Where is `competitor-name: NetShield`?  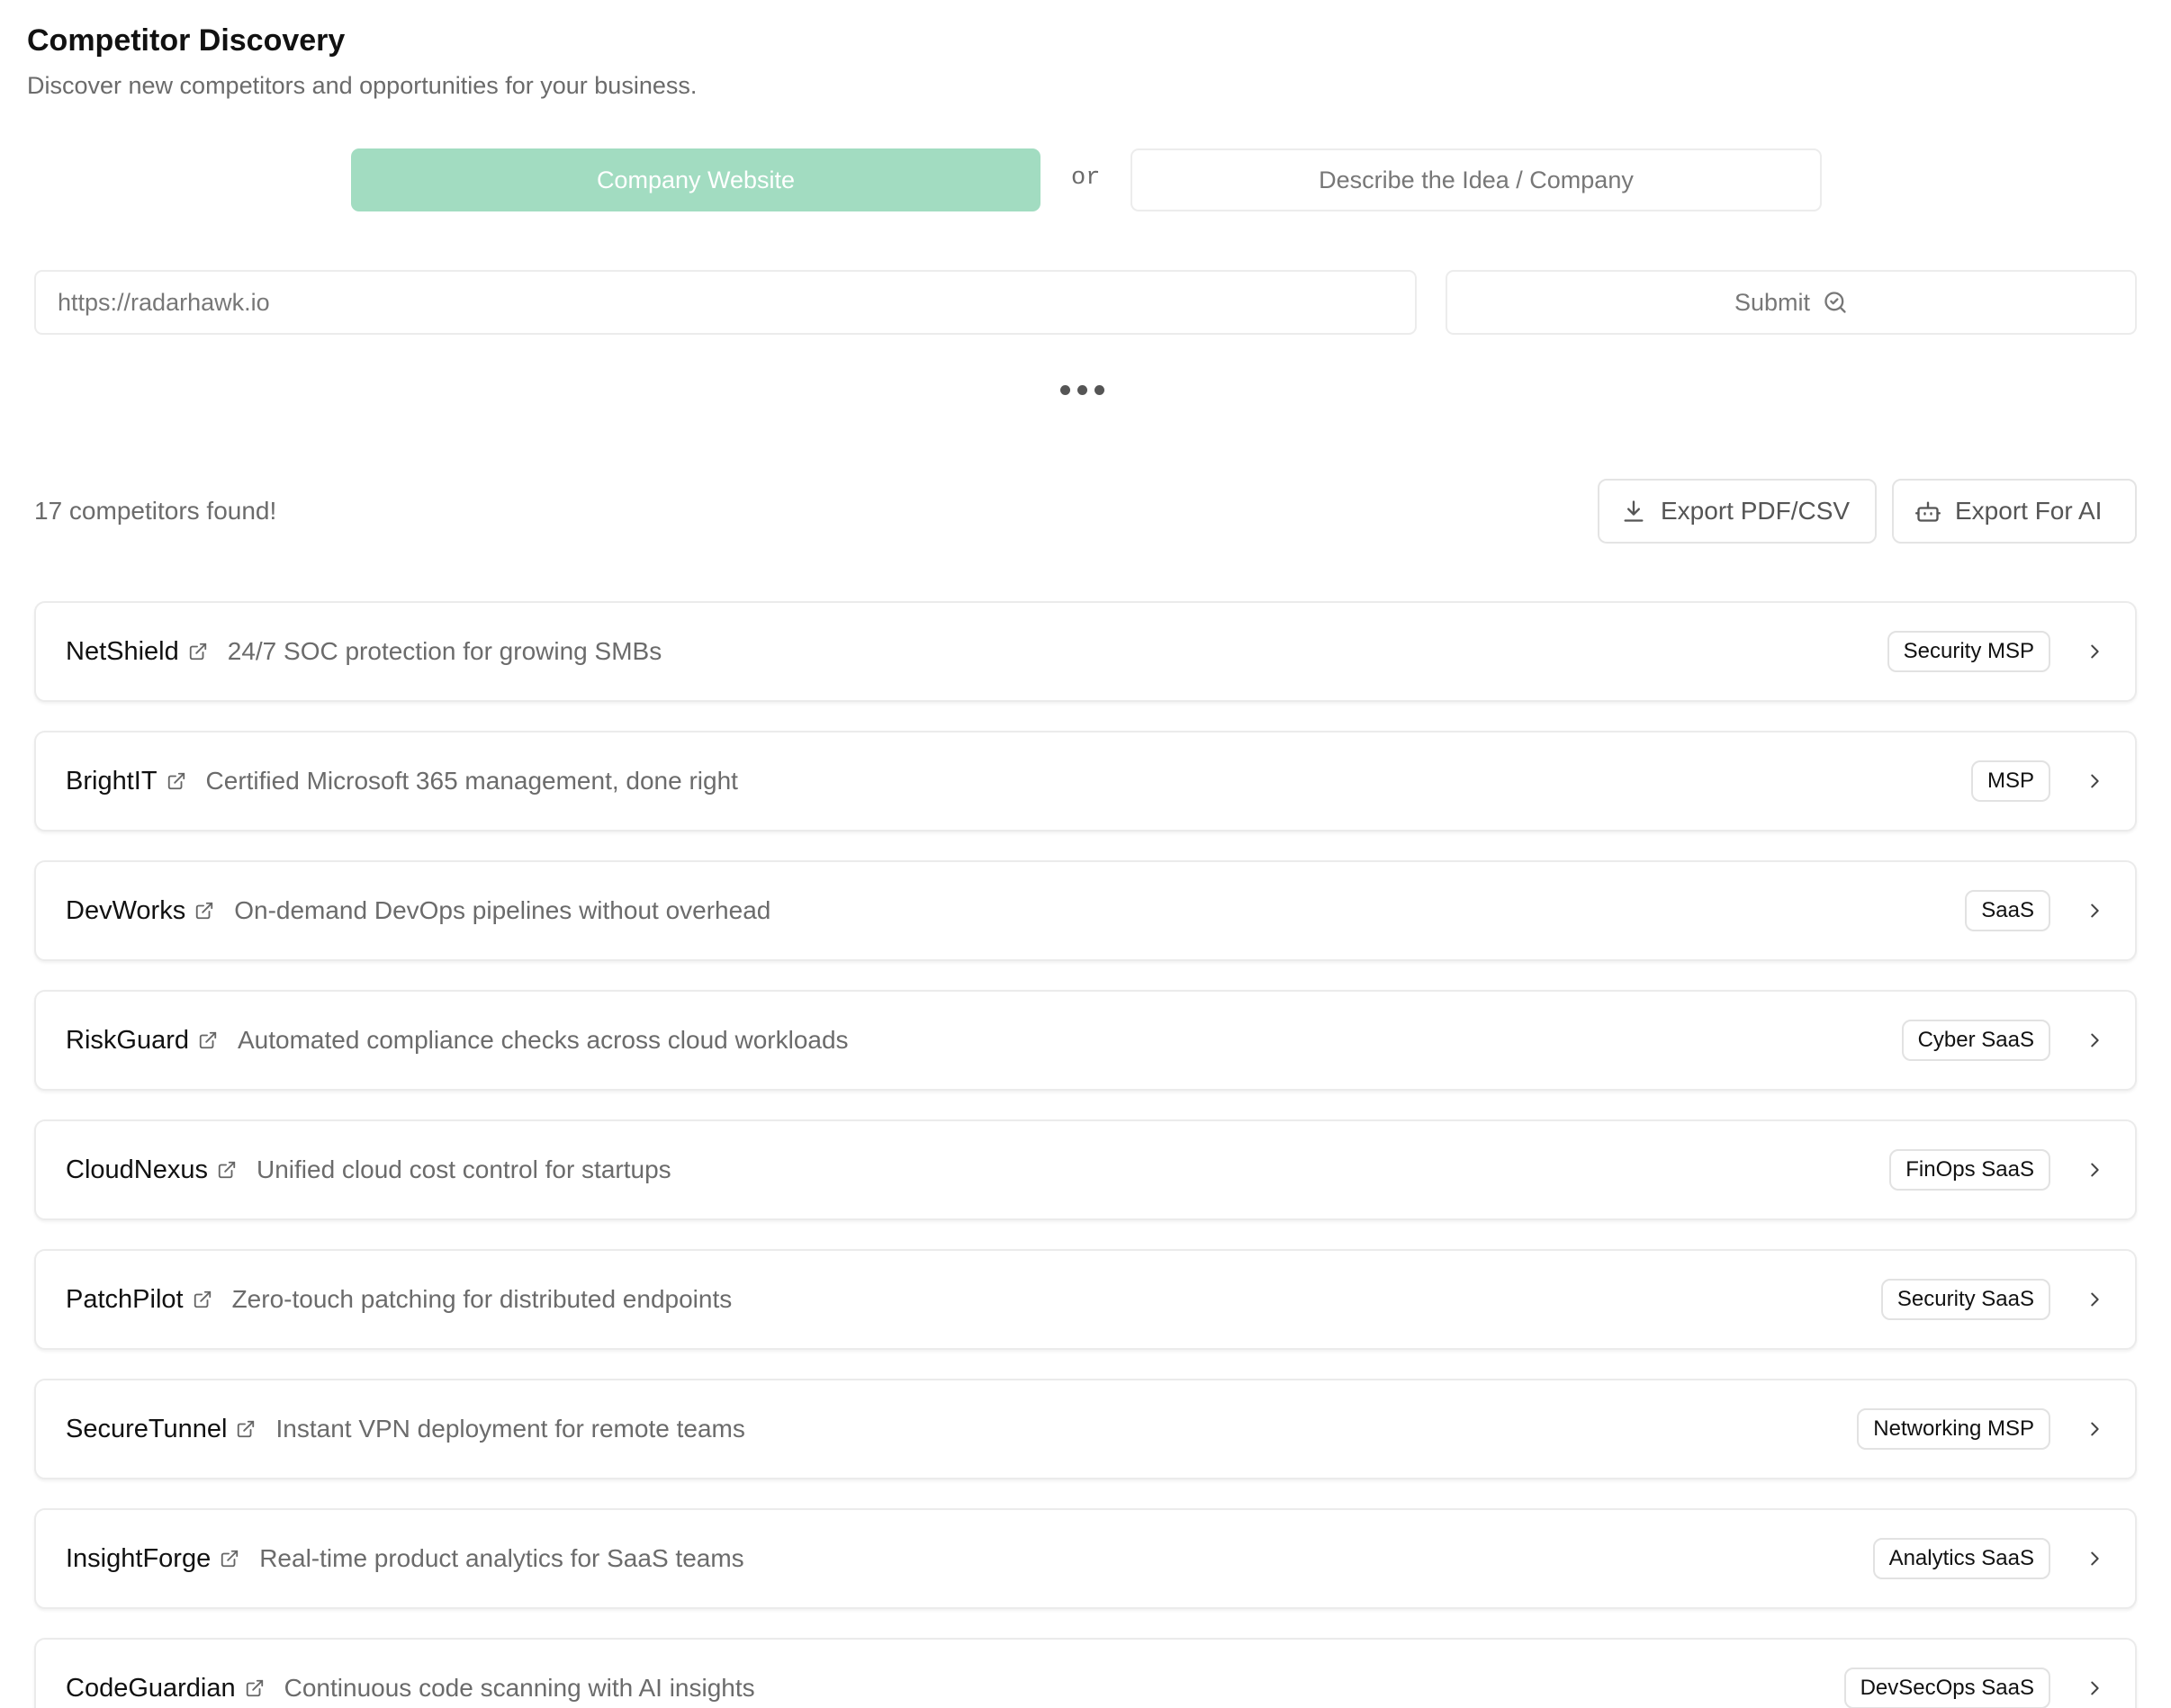 competitor-name: NetShield is located at coordinates (123, 652).